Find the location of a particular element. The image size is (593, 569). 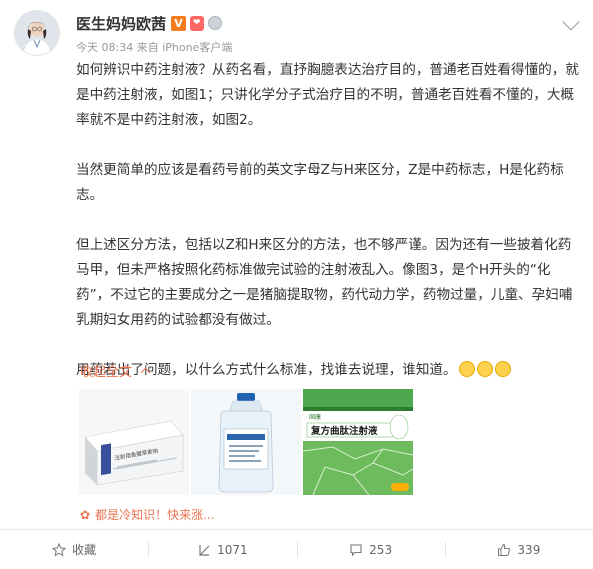

comment-button: 253 is located at coordinates (370, 549).